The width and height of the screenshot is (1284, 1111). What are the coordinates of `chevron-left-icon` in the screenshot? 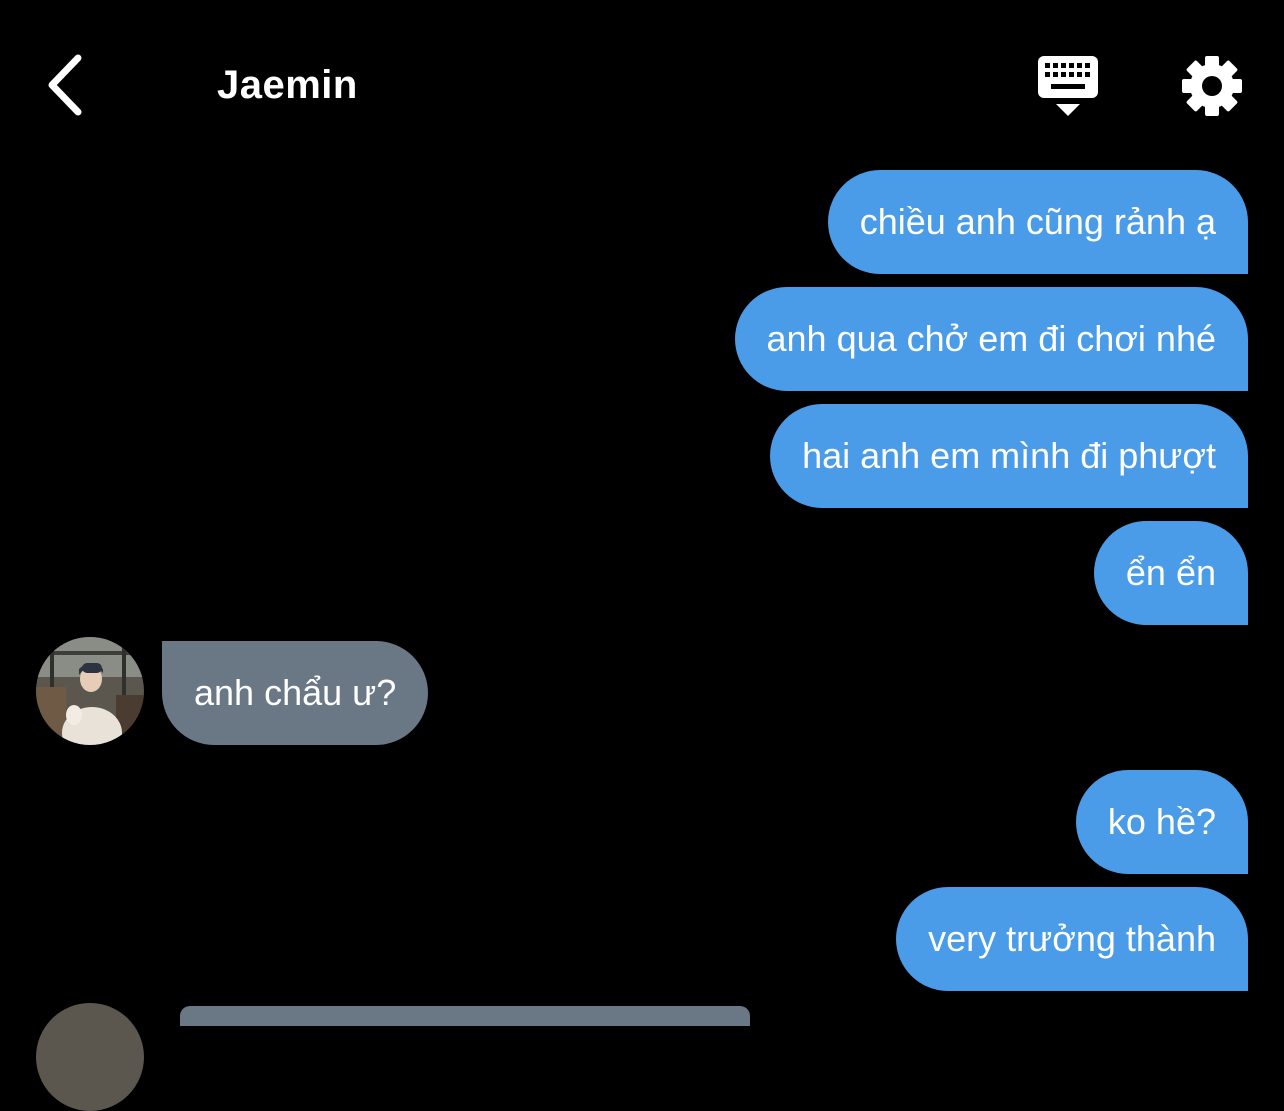 It's located at (65, 85).